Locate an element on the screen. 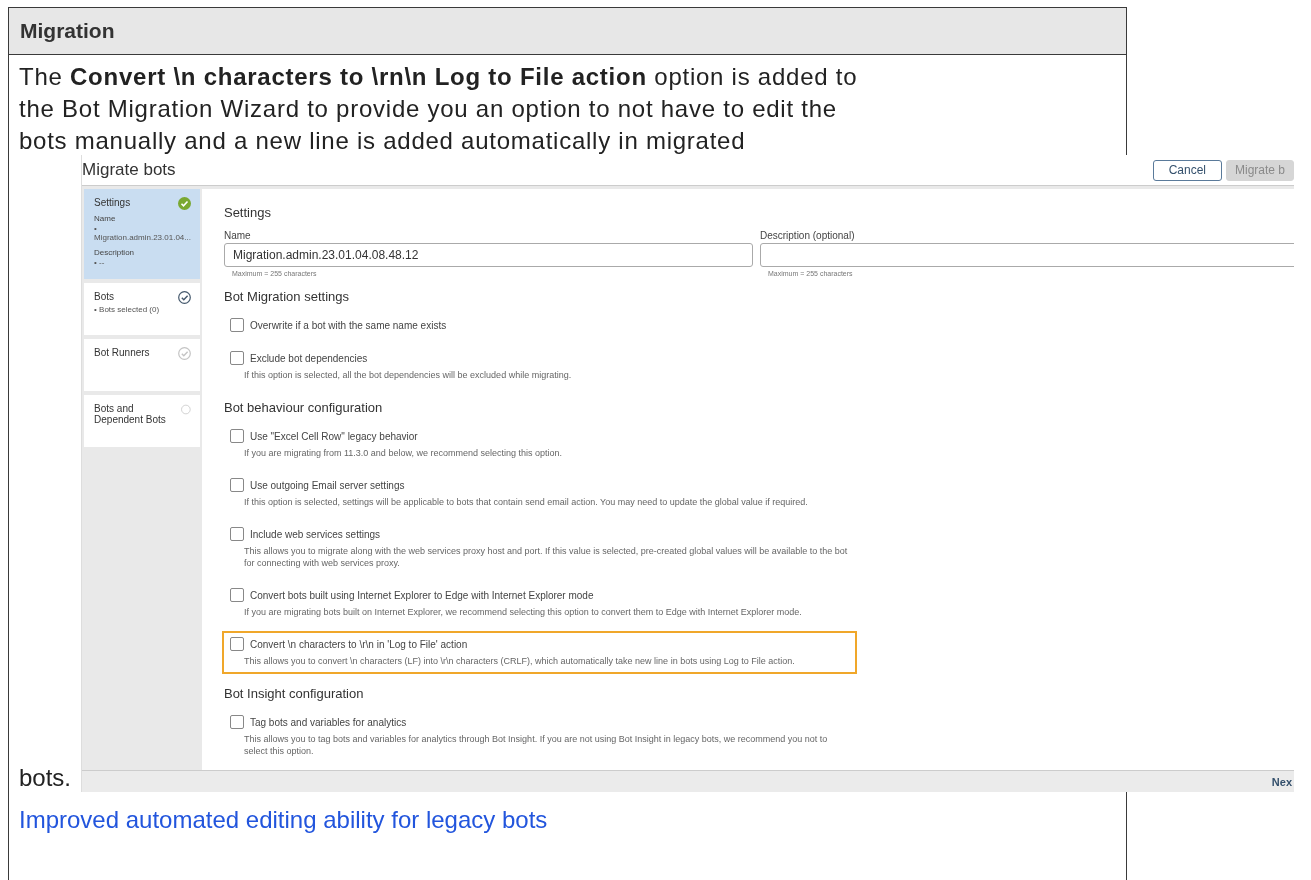 The height and width of the screenshot is (880, 1311). option-label: Use outgoing Email server settings is located at coordinates (327, 485).